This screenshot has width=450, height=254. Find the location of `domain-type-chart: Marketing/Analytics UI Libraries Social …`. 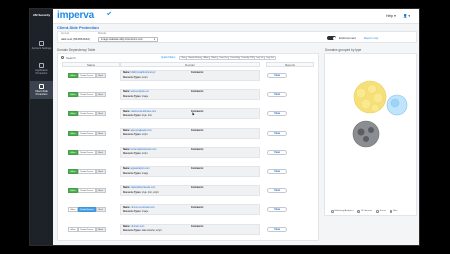

domain-type-chart: Marketing/Analytics UI Libraries Social … is located at coordinates (370, 134).